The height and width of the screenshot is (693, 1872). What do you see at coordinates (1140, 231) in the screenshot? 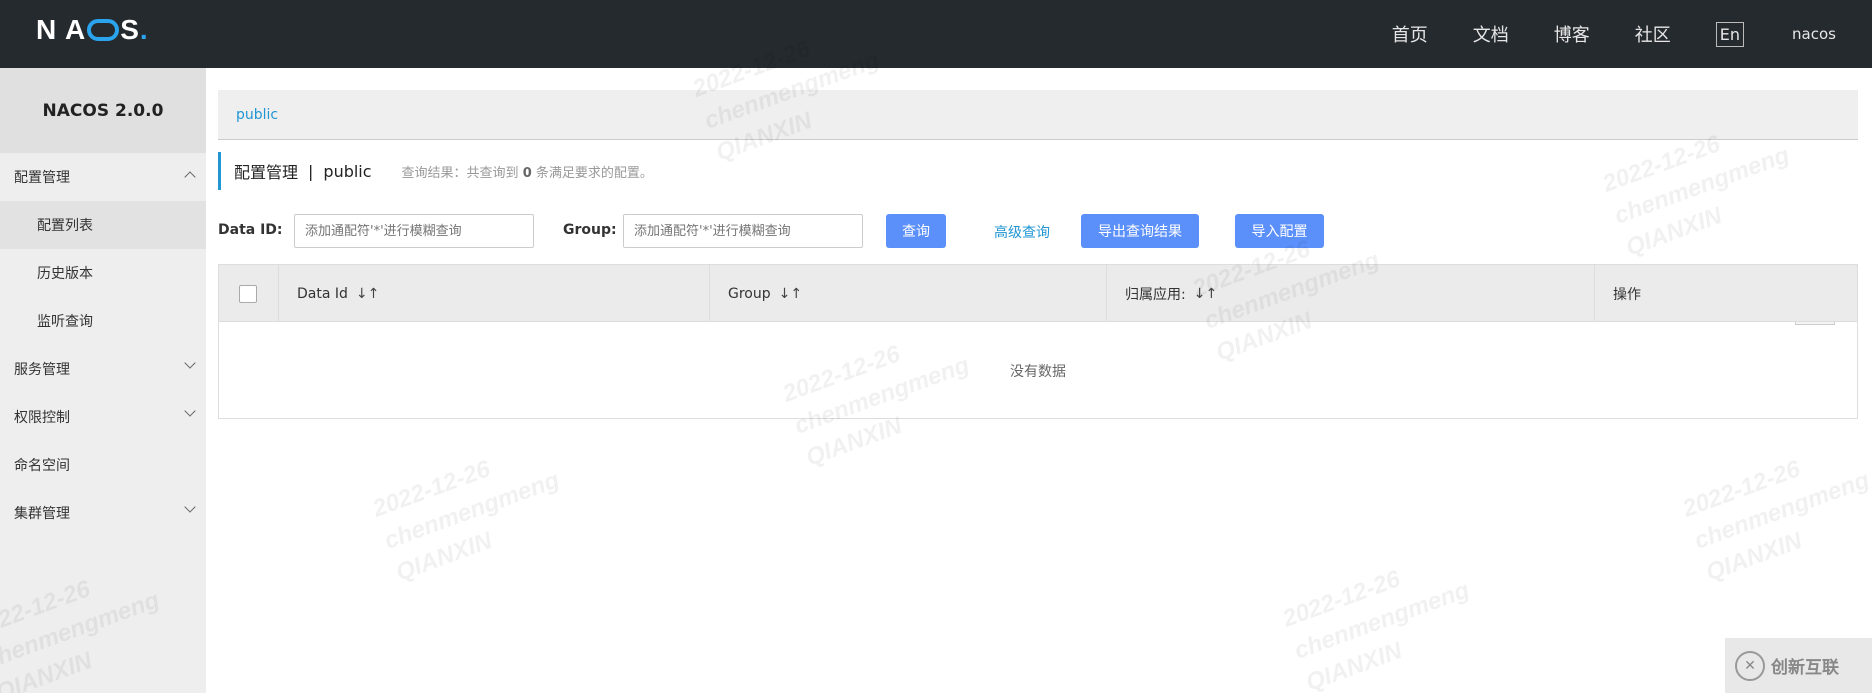
I see `export-results-button: 导出查询结果` at bounding box center [1140, 231].